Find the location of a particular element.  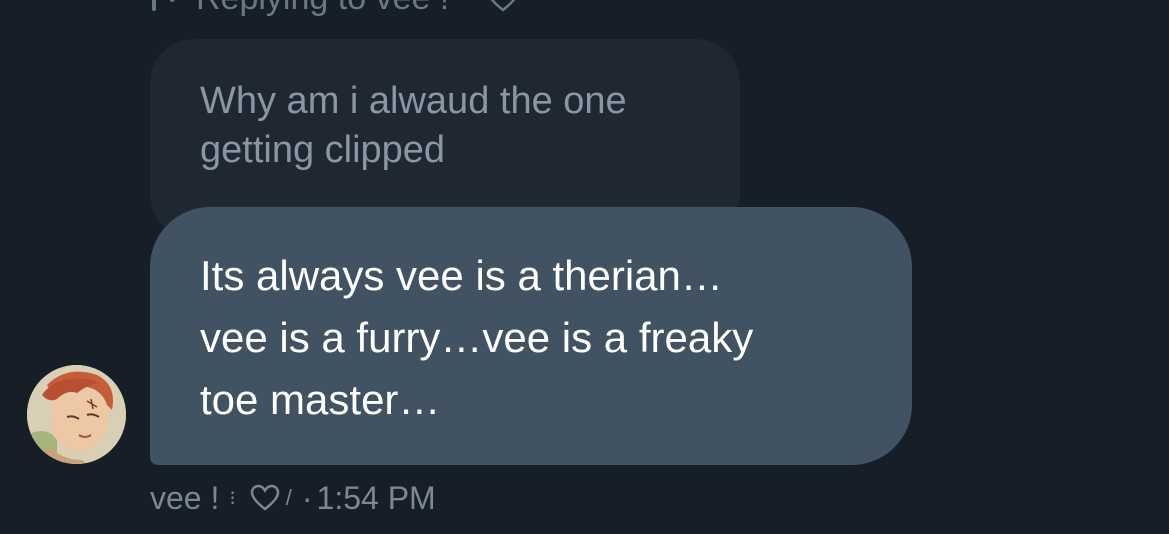

reply-header-text: Replying to vee ! is located at coordinates (322, 9).